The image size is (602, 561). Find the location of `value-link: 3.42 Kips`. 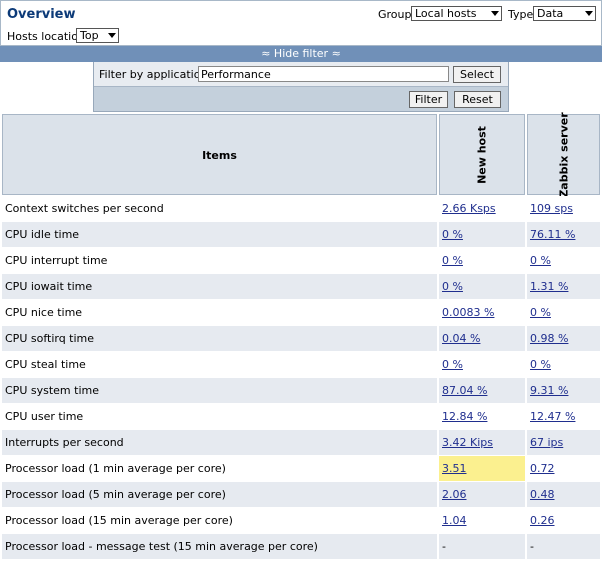

value-link: 3.42 Kips is located at coordinates (467, 442).